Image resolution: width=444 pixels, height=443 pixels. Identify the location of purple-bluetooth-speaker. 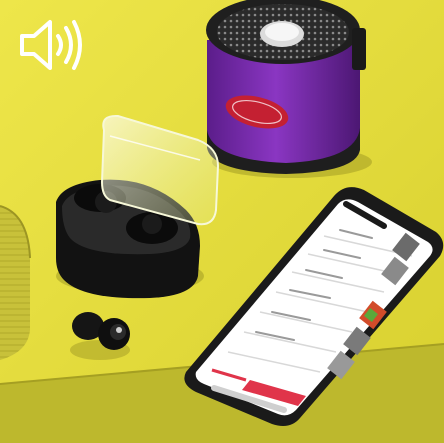
(286, 87).